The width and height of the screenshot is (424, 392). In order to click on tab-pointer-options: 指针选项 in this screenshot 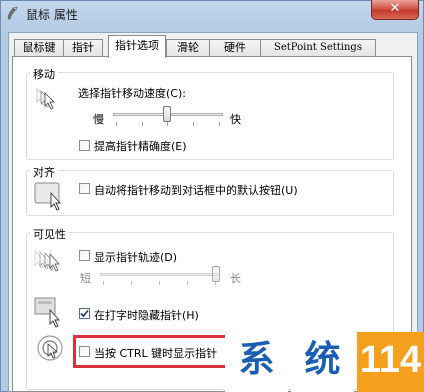, I will do `click(137, 46)`.